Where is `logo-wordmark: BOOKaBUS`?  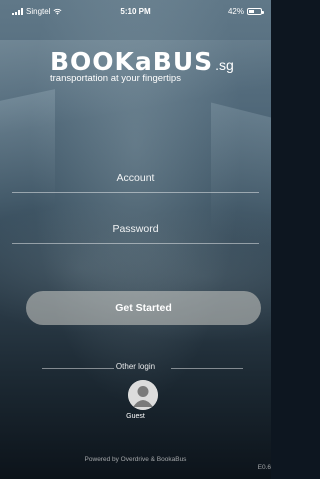
logo-wordmark: BOOKaBUS is located at coordinates (132, 61).